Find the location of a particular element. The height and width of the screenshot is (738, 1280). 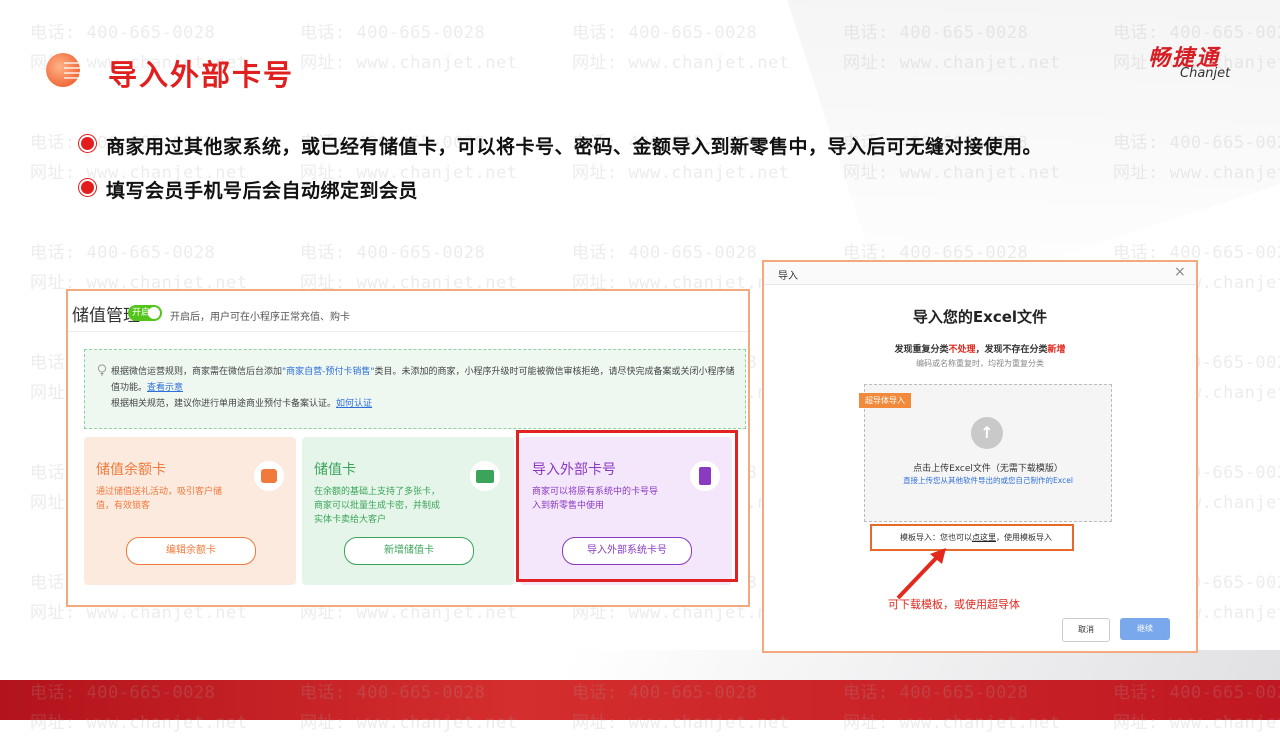

template-download-link: 点这里 is located at coordinates (984, 537).